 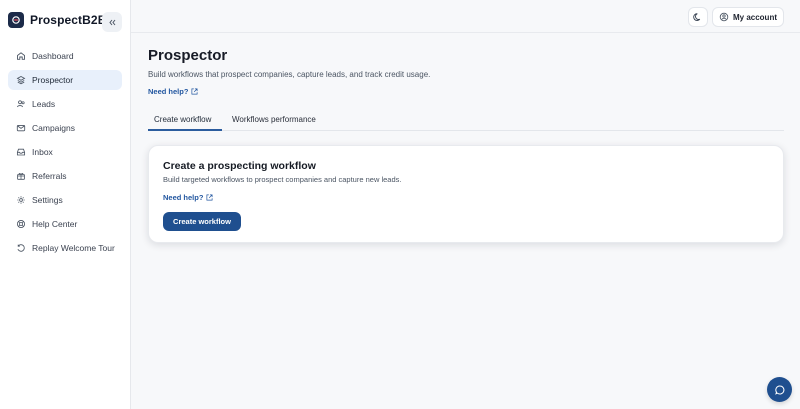 I want to click on help-circle-icon, so click(x=21, y=224).